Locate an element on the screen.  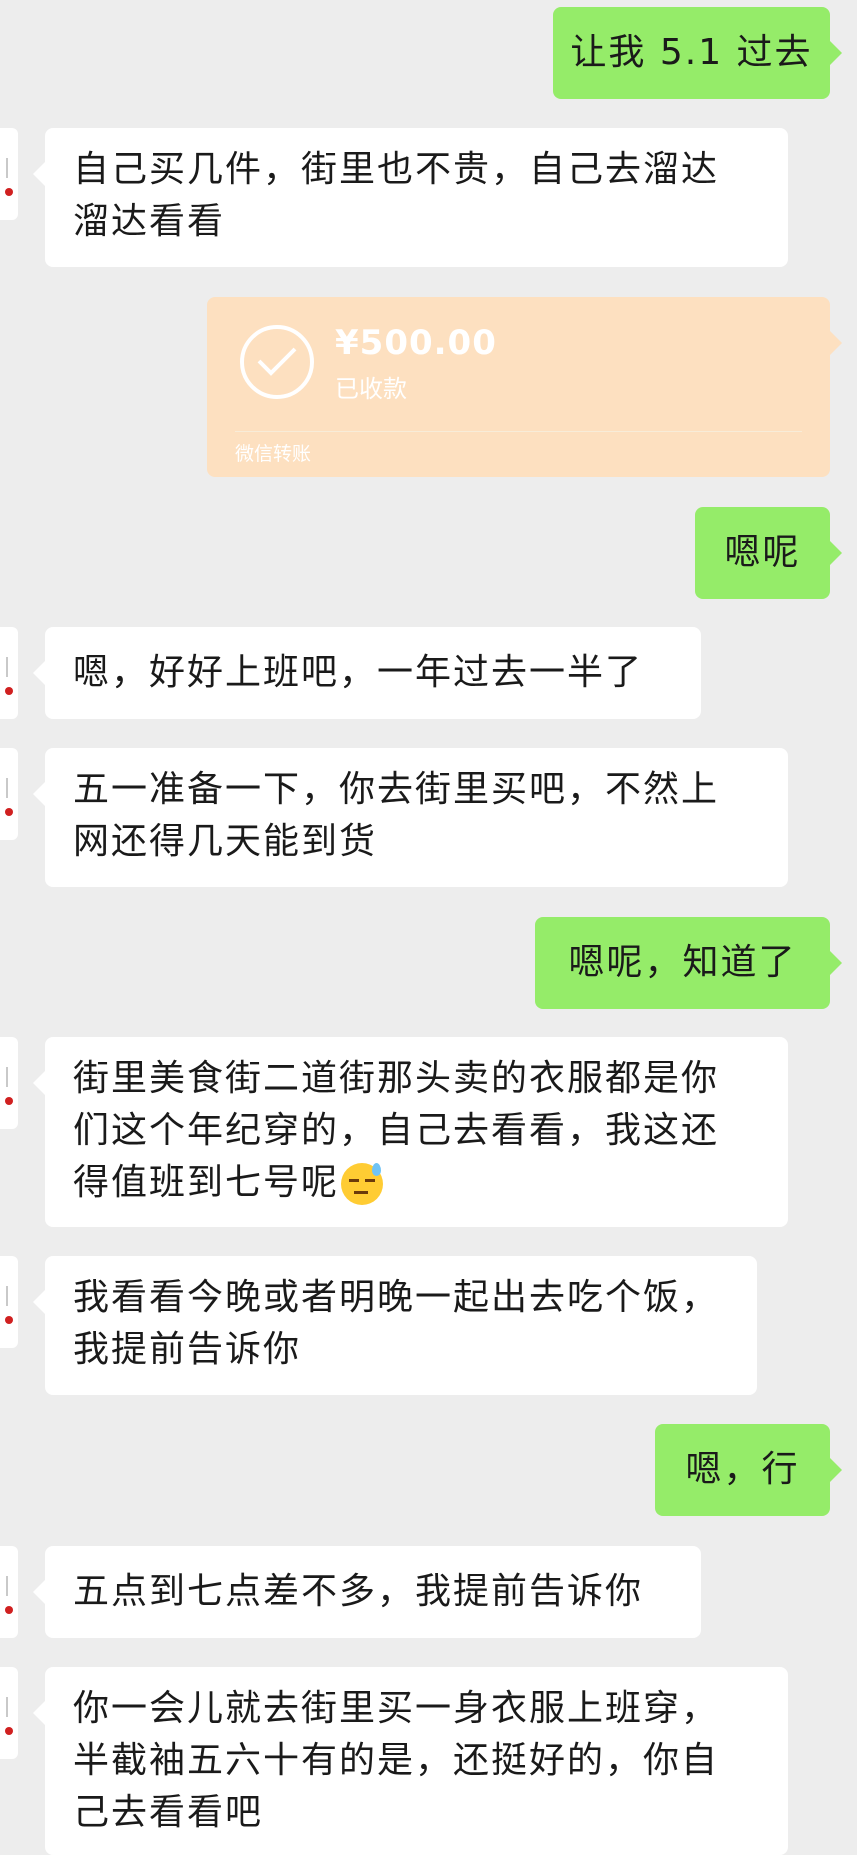
incoming-message: 自己买几件，街里也不贵，自己去溜达 溜达看看 is located at coordinates (410, 197).